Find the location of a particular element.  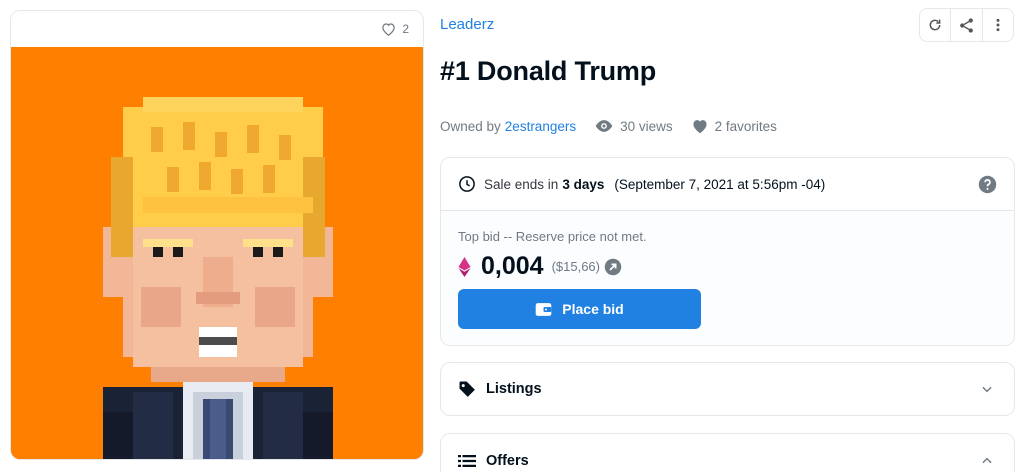

top-bid-label: Top bid -- Reserve price not met. is located at coordinates (552, 236).